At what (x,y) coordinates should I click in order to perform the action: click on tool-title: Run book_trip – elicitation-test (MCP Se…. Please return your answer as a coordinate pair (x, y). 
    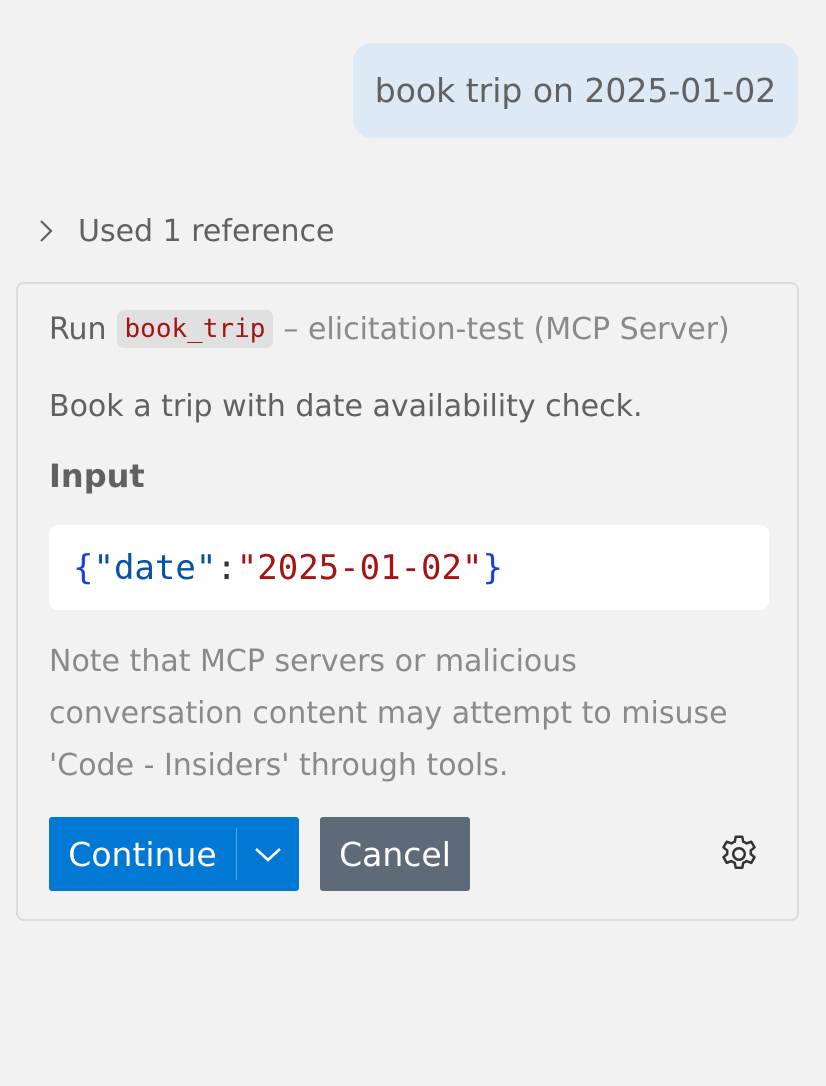
    Looking at the image, I should click on (389, 329).